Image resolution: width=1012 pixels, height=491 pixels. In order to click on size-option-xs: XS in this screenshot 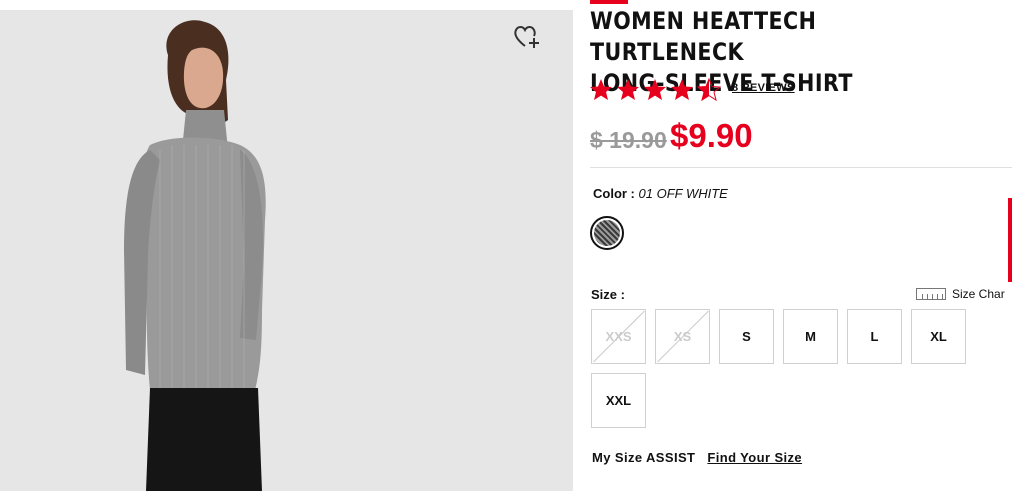, I will do `click(682, 336)`.